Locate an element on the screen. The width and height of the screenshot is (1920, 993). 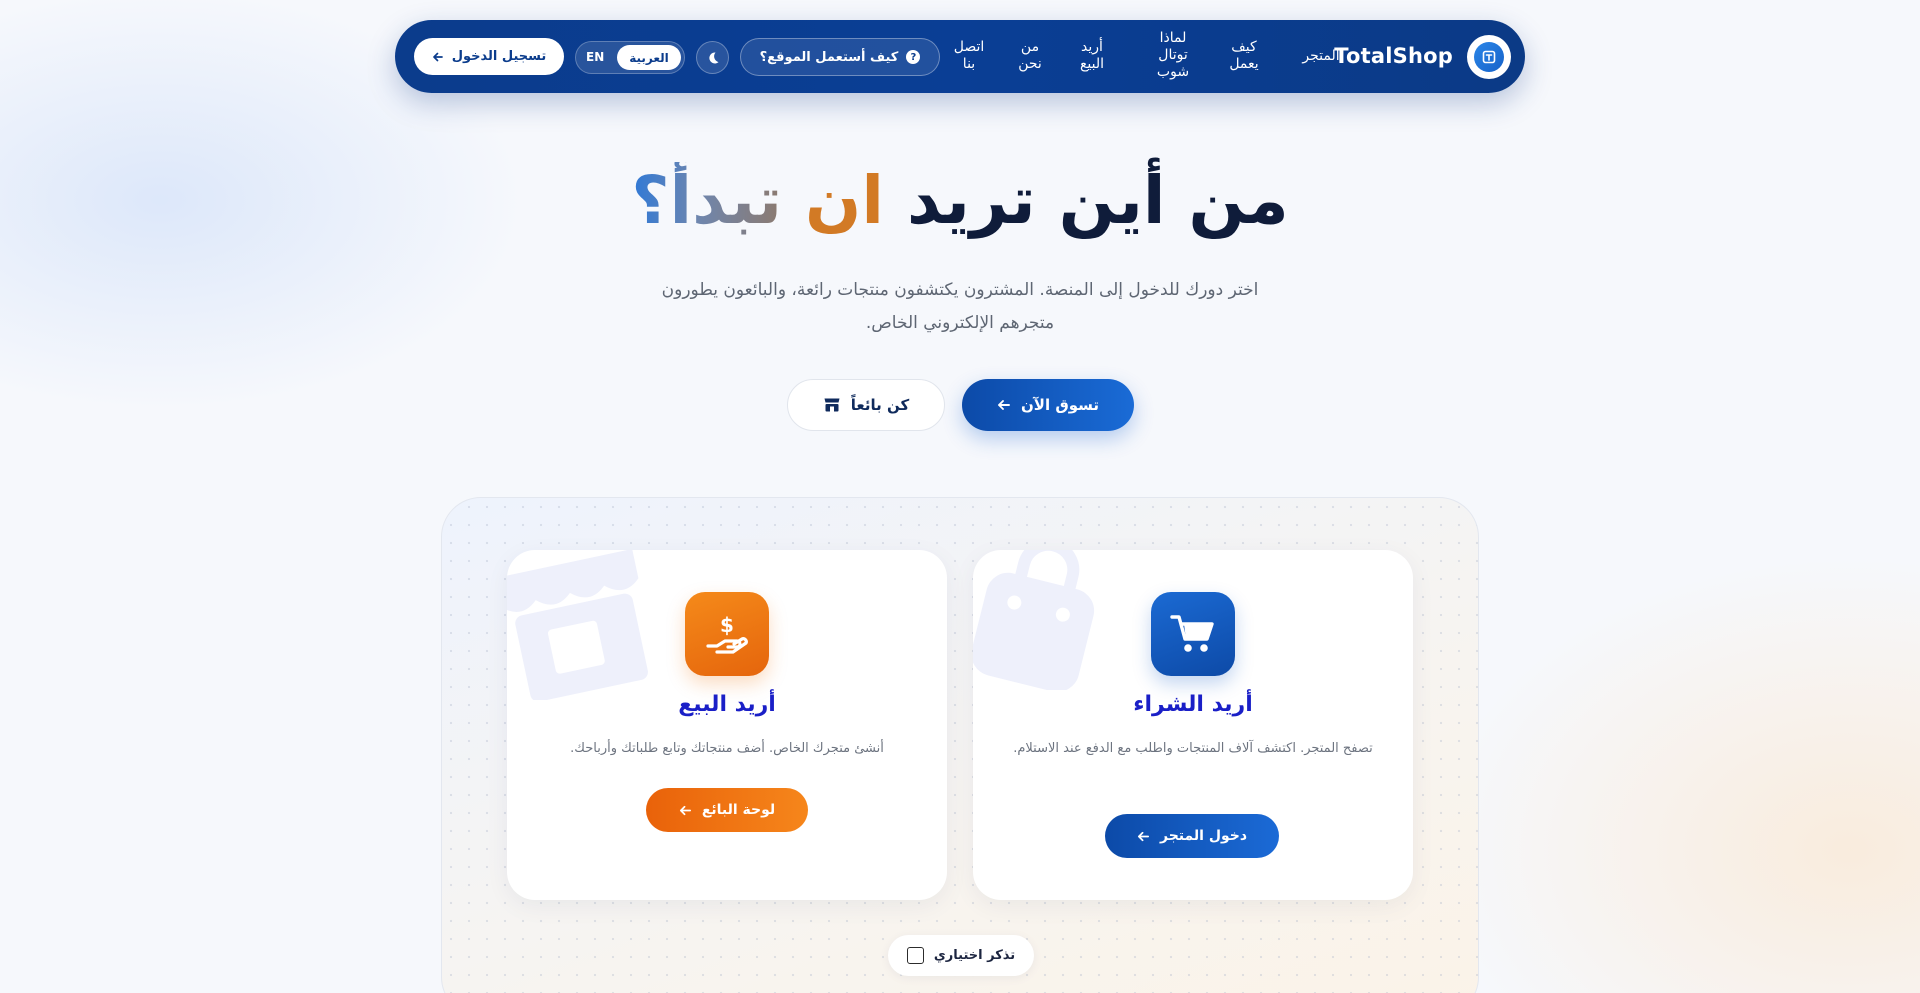
seller-dashboard-button: لوحة البائع is located at coordinates (727, 810).